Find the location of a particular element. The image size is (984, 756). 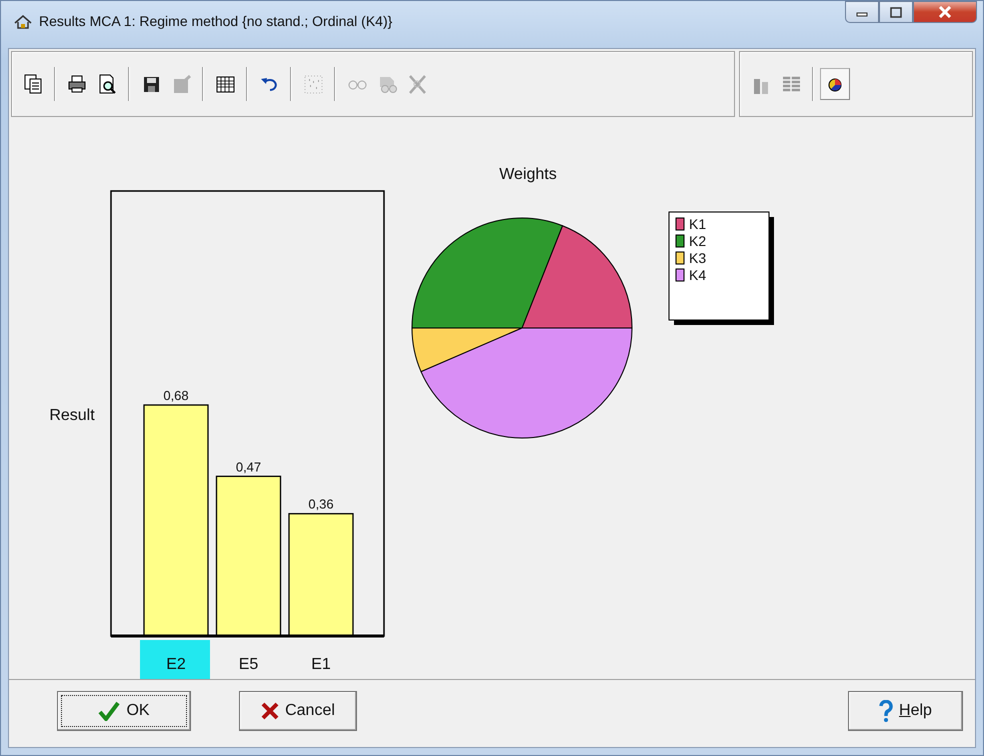

legend-label: K1 is located at coordinates (697, 224).